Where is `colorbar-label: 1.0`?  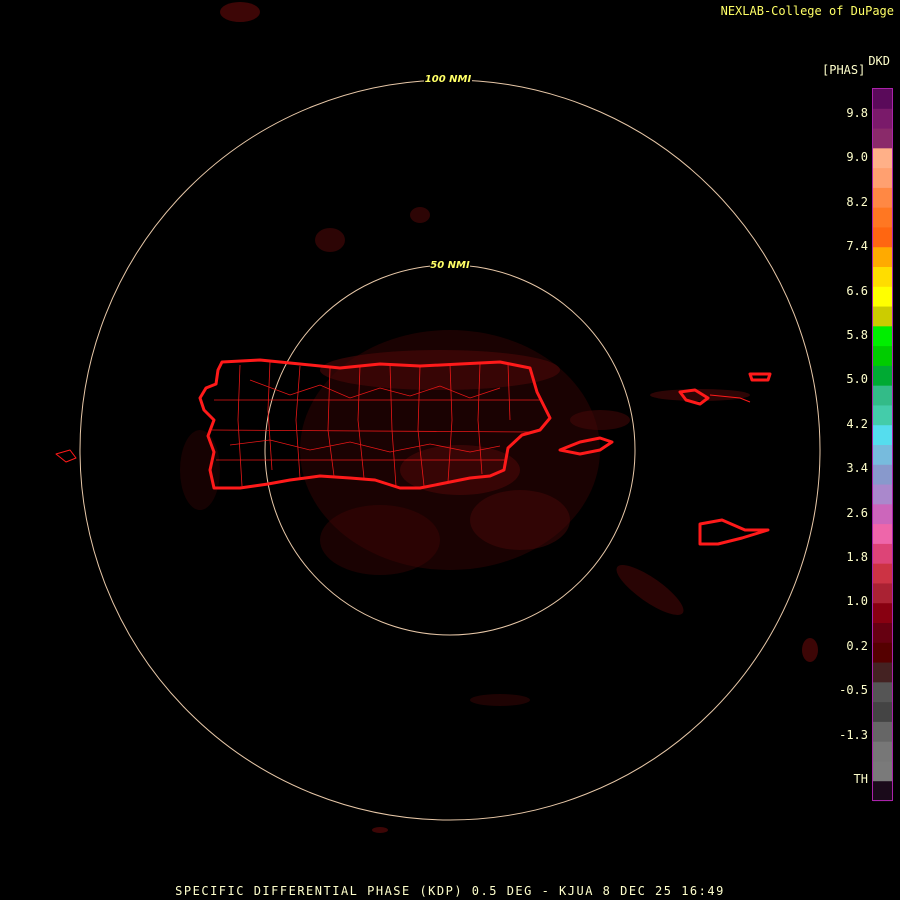 colorbar-label: 1.0 is located at coordinates (857, 601).